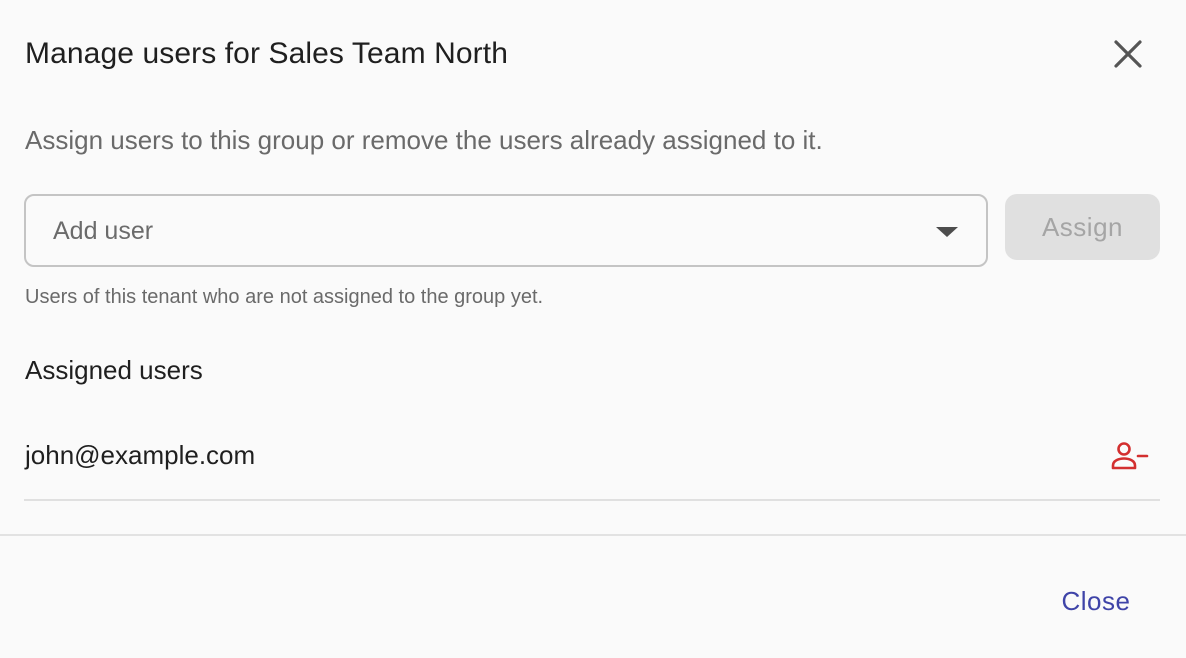 This screenshot has width=1186, height=658. Describe the element at coordinates (592, 455) in the screenshot. I see `list-item: john@example.com` at that location.